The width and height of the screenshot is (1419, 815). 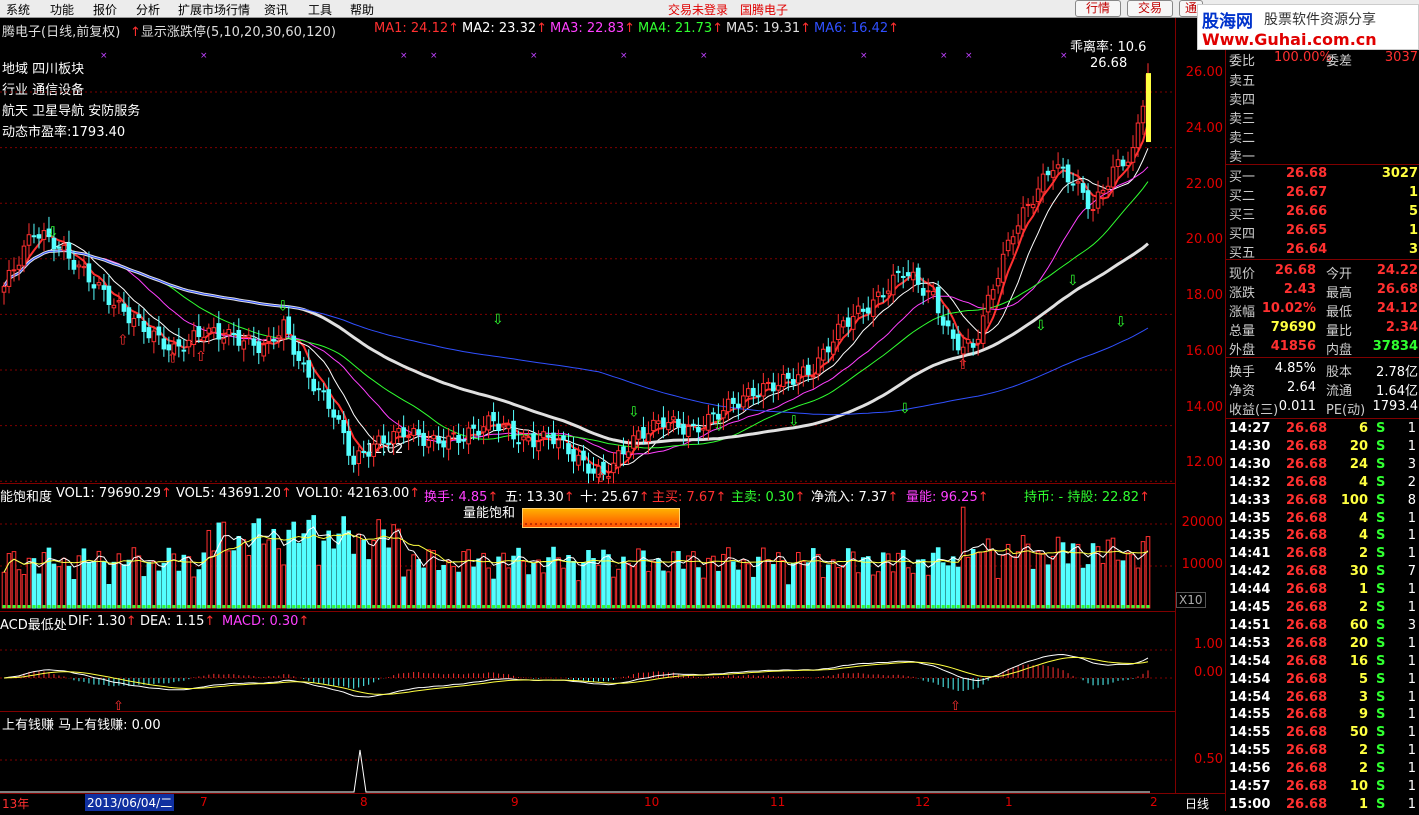 What do you see at coordinates (1250, 715) in the screenshot?
I see `tick-time: 14:55` at bounding box center [1250, 715].